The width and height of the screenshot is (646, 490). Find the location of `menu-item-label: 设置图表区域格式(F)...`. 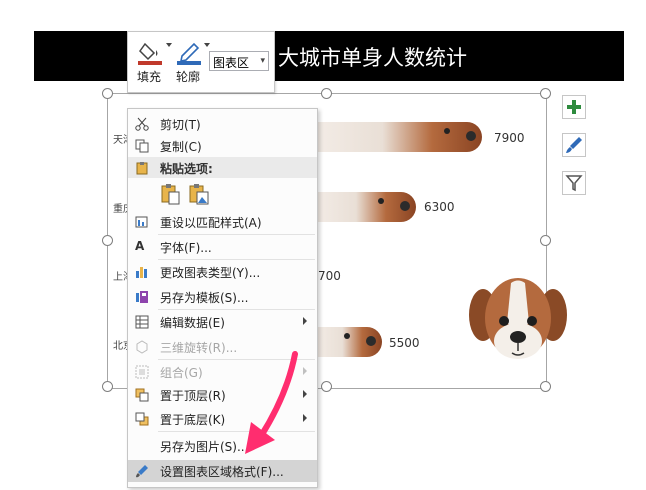

menu-item-label: 设置图表区域格式(F)... is located at coordinates (222, 472).